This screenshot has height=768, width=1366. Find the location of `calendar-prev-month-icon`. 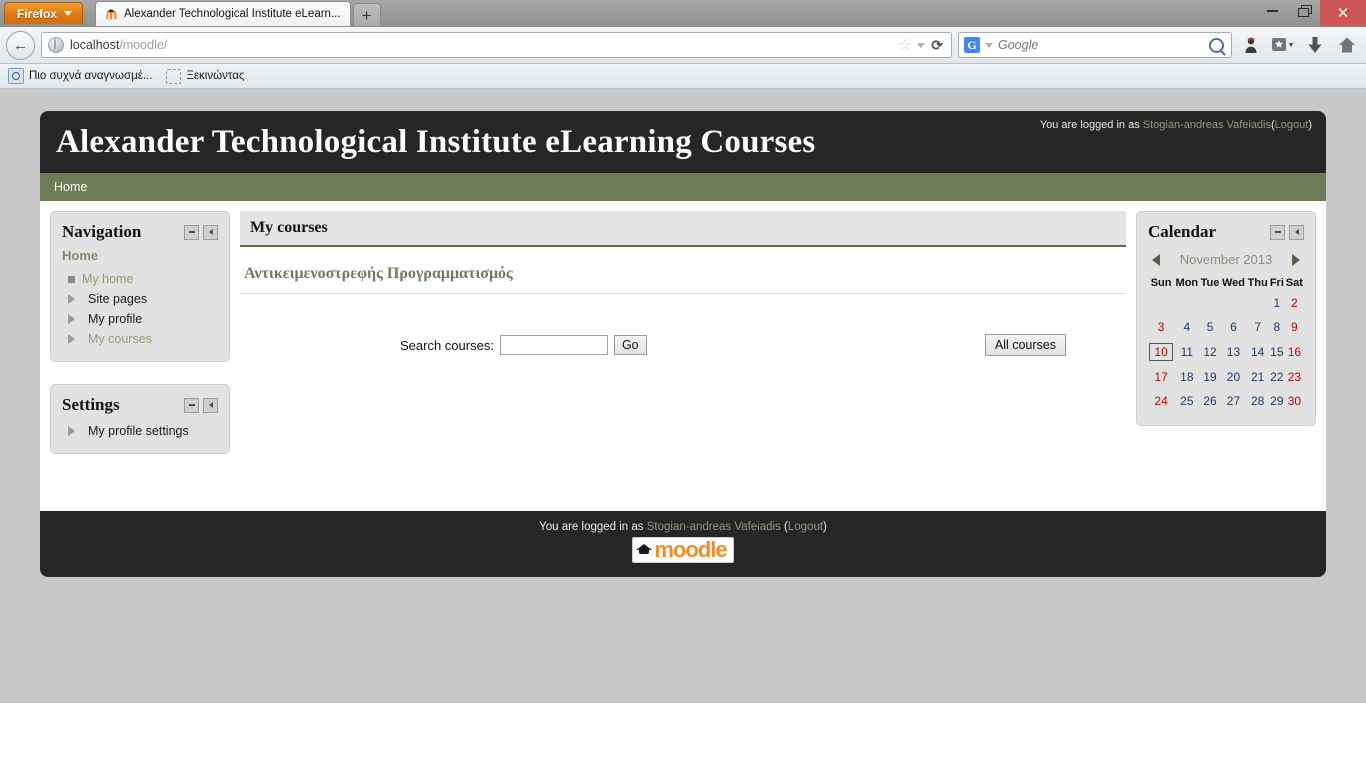

calendar-prev-month-icon is located at coordinates (1156, 259).